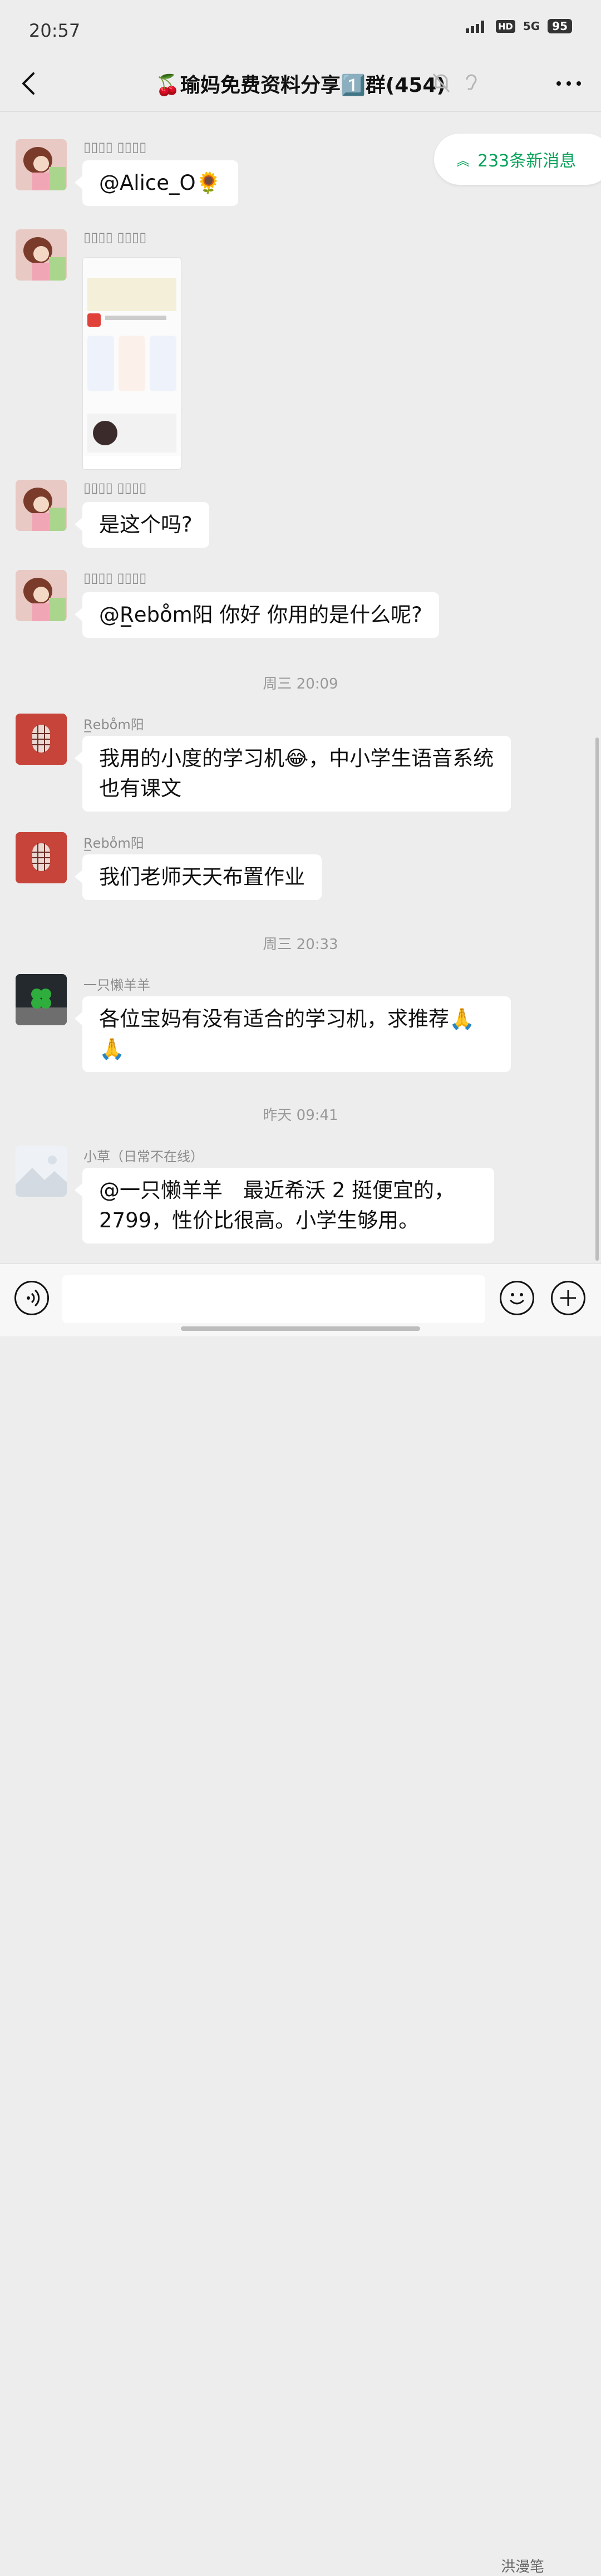  What do you see at coordinates (131, 363) in the screenshot?
I see `image-attachment` at bounding box center [131, 363].